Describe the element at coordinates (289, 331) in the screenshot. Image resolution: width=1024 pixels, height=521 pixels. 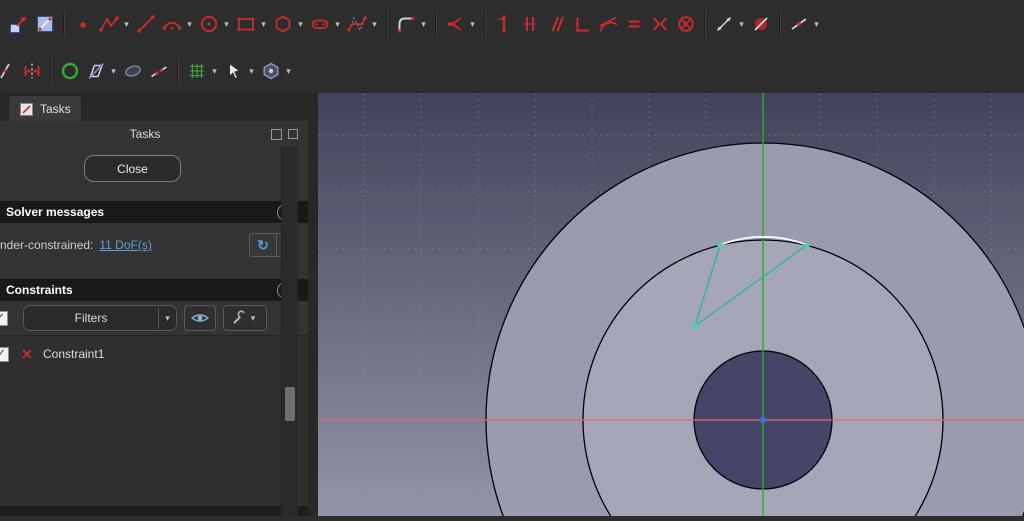
I see `panel-scrollbar` at that location.